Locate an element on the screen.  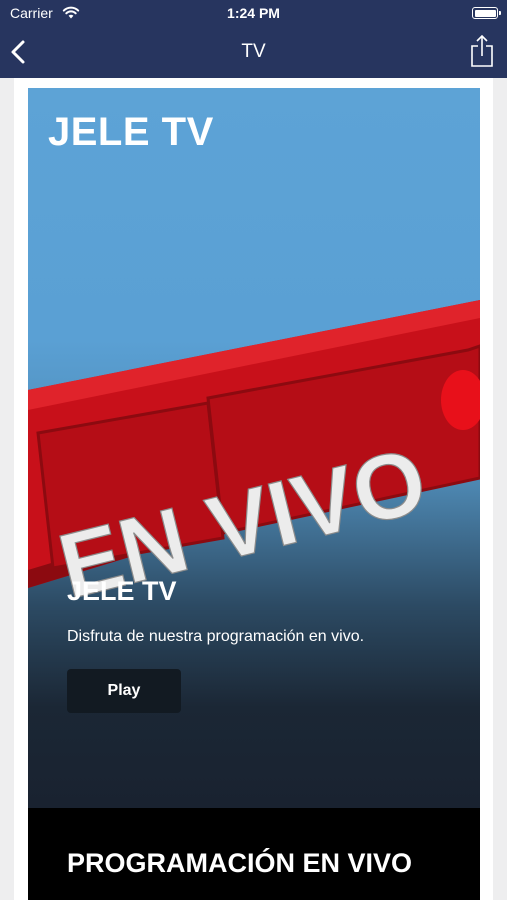
hero-logo-text: JELE TV is located at coordinates (131, 132).